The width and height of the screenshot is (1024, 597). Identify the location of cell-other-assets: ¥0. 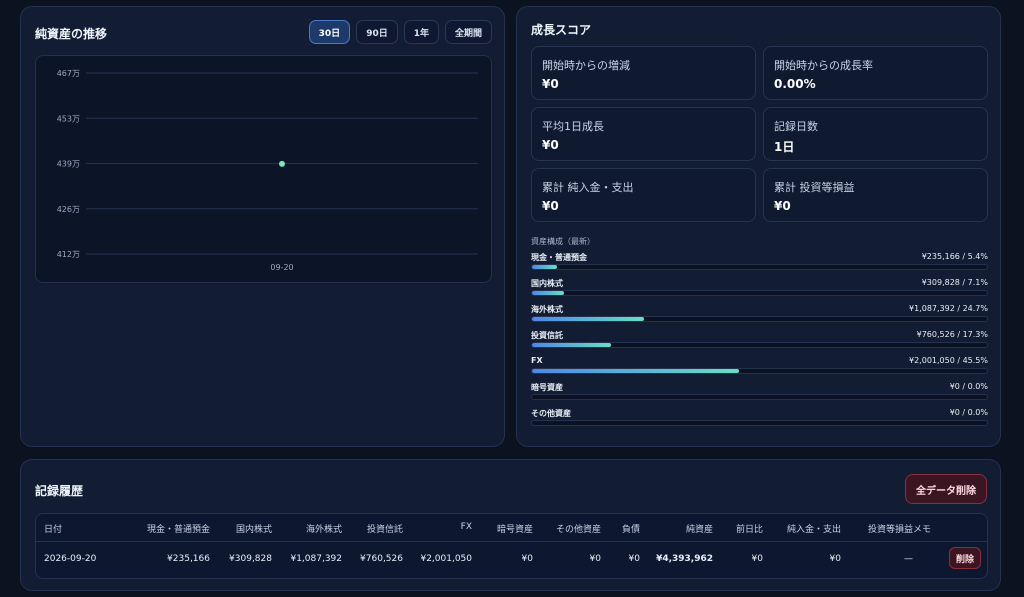
(595, 559).